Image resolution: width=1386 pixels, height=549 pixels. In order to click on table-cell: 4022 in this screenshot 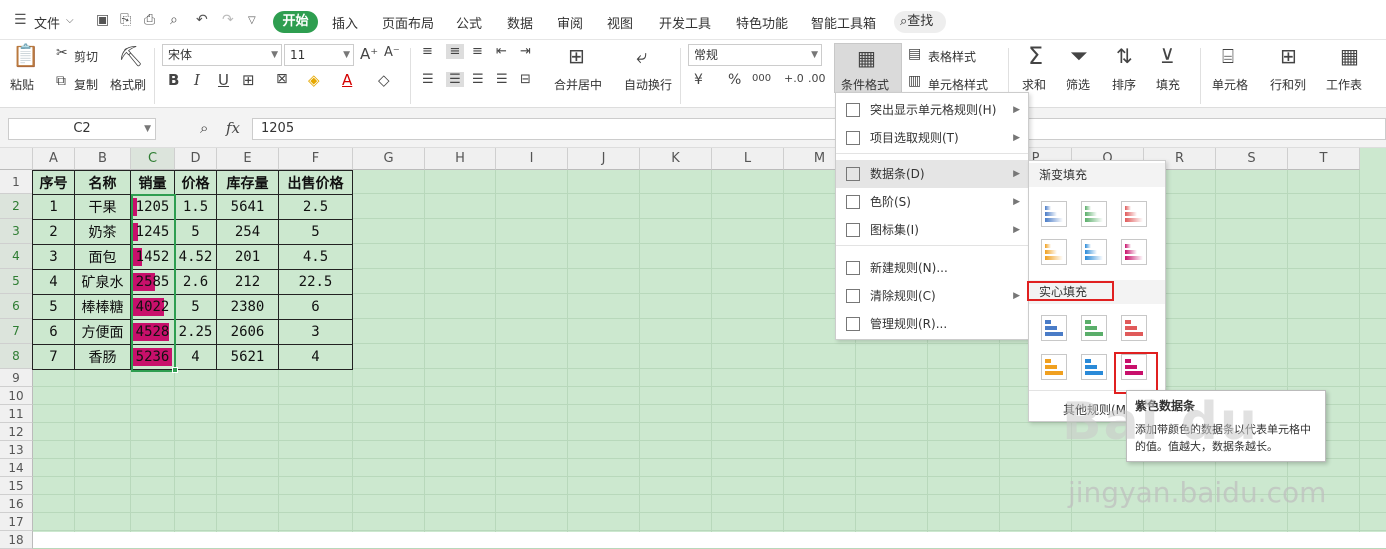, I will do `click(152, 307)`.